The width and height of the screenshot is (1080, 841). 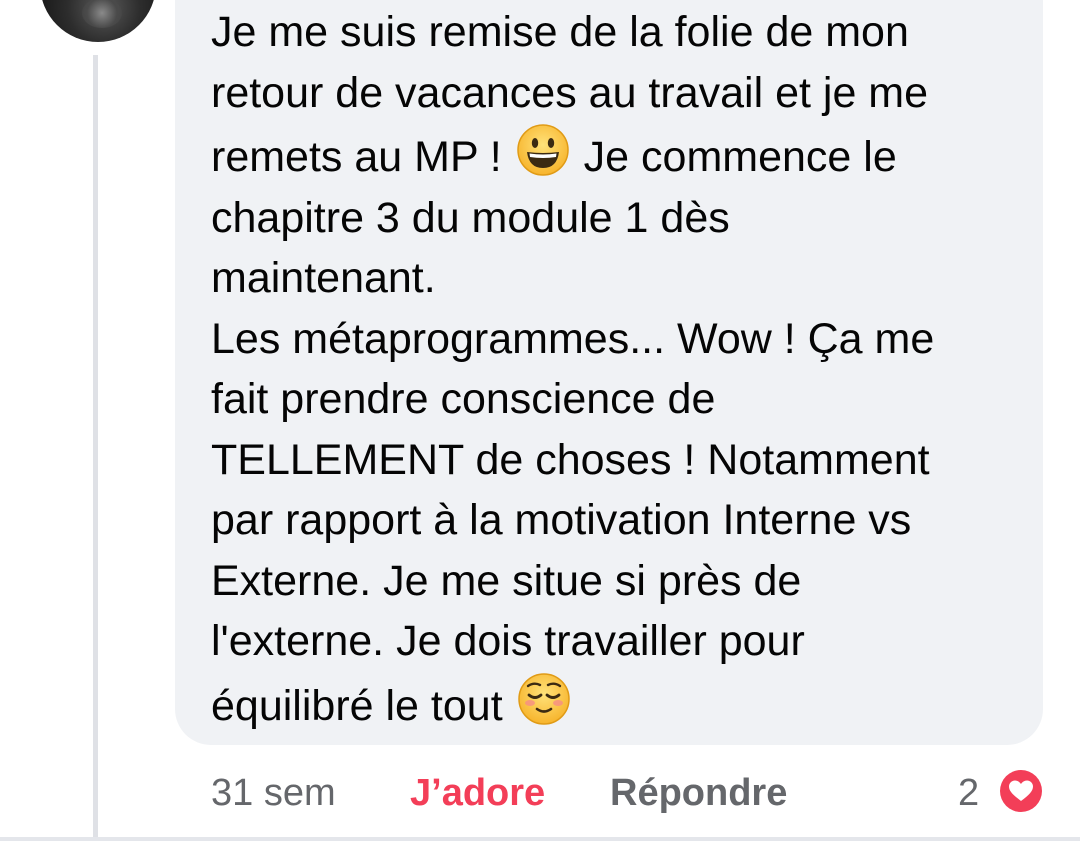 I want to click on avatar, so click(x=98, y=21).